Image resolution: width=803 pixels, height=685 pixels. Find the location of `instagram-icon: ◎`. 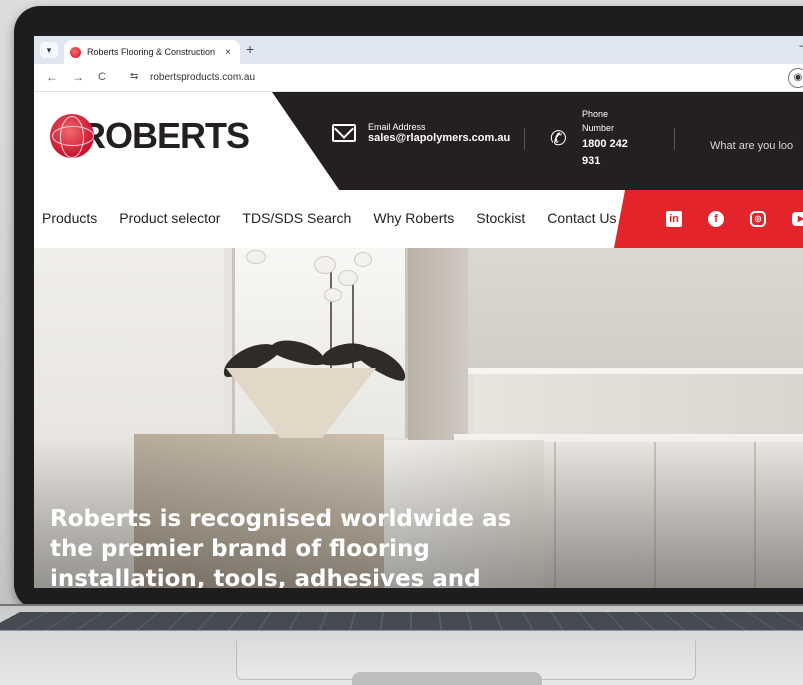

instagram-icon: ◎ is located at coordinates (758, 219).